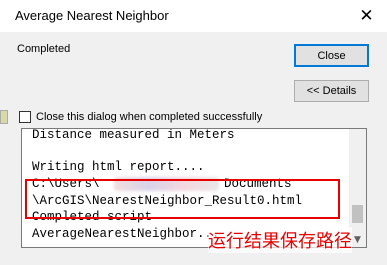 Image resolution: width=387 pixels, height=265 pixels. Describe the element at coordinates (193, 16) in the screenshot. I see `title-bar: Average Nearest Neighbor ✕` at that location.